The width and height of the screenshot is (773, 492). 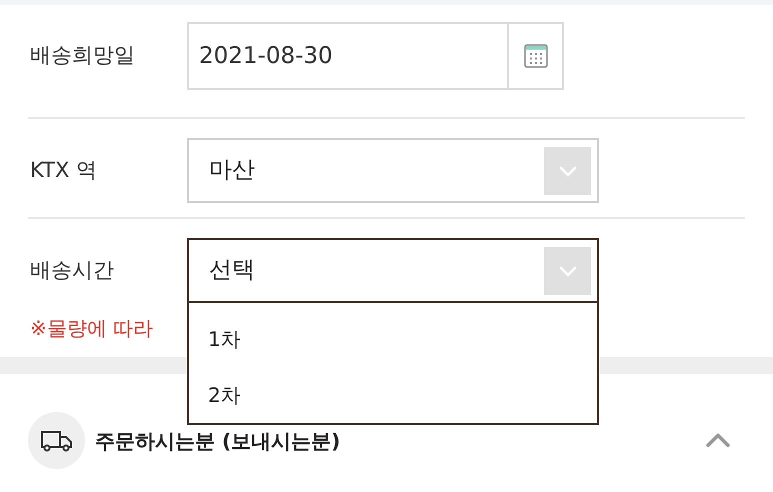 I want to click on select-field: 마산, so click(x=393, y=170).